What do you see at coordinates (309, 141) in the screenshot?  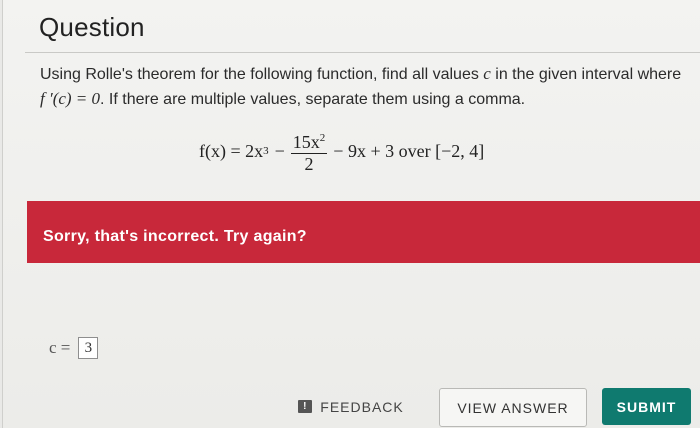 I see `fraction-numerator: 15x2` at bounding box center [309, 141].